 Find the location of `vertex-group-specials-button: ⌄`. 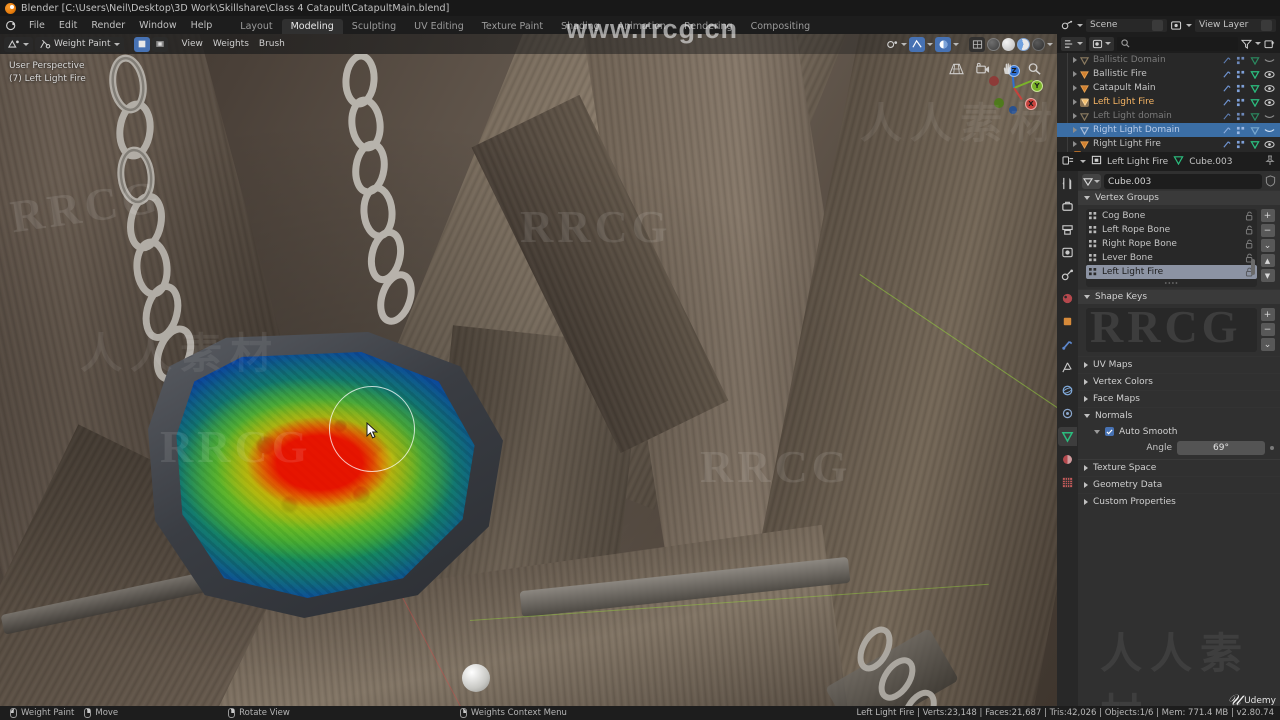

vertex-group-specials-button: ⌄ is located at coordinates (1267, 245).